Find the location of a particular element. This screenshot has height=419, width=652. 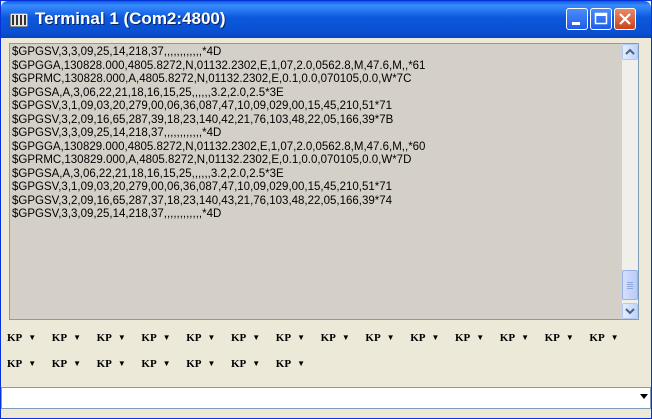

scrollbar-thumb is located at coordinates (630, 285).